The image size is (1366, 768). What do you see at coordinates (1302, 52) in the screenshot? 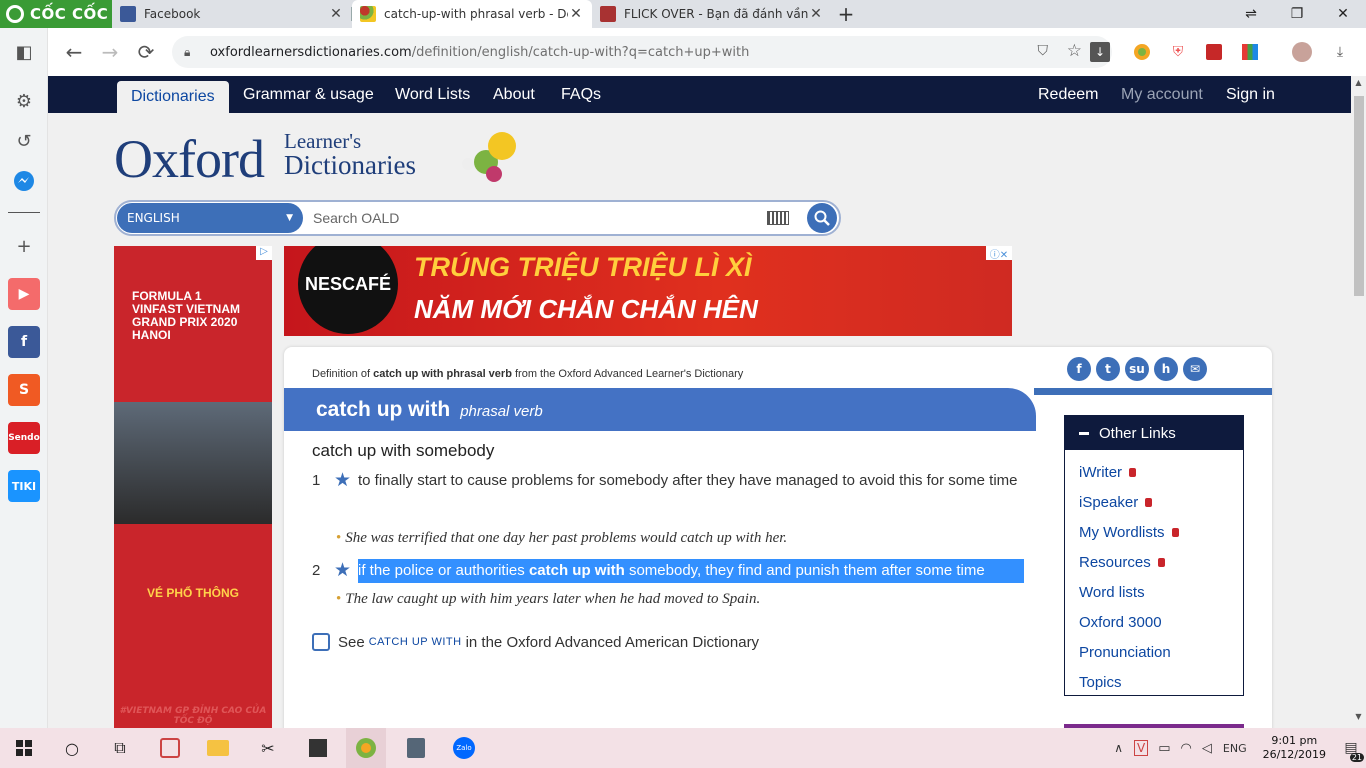
I see `profile-avatar` at bounding box center [1302, 52].